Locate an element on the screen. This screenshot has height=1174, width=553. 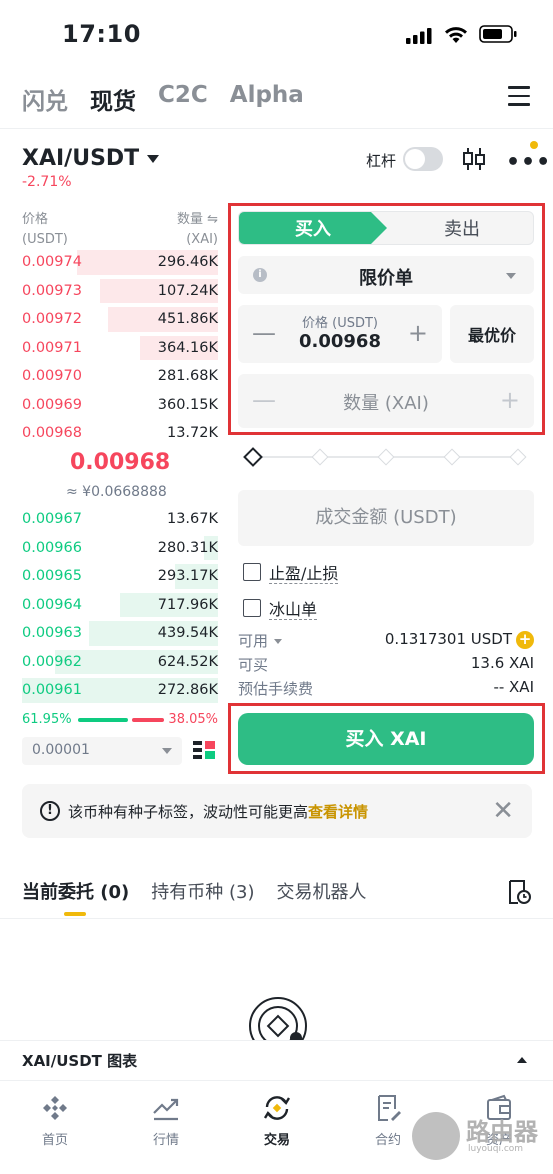
ask-row: 0.00971 364.16K is located at coordinates (120, 348).